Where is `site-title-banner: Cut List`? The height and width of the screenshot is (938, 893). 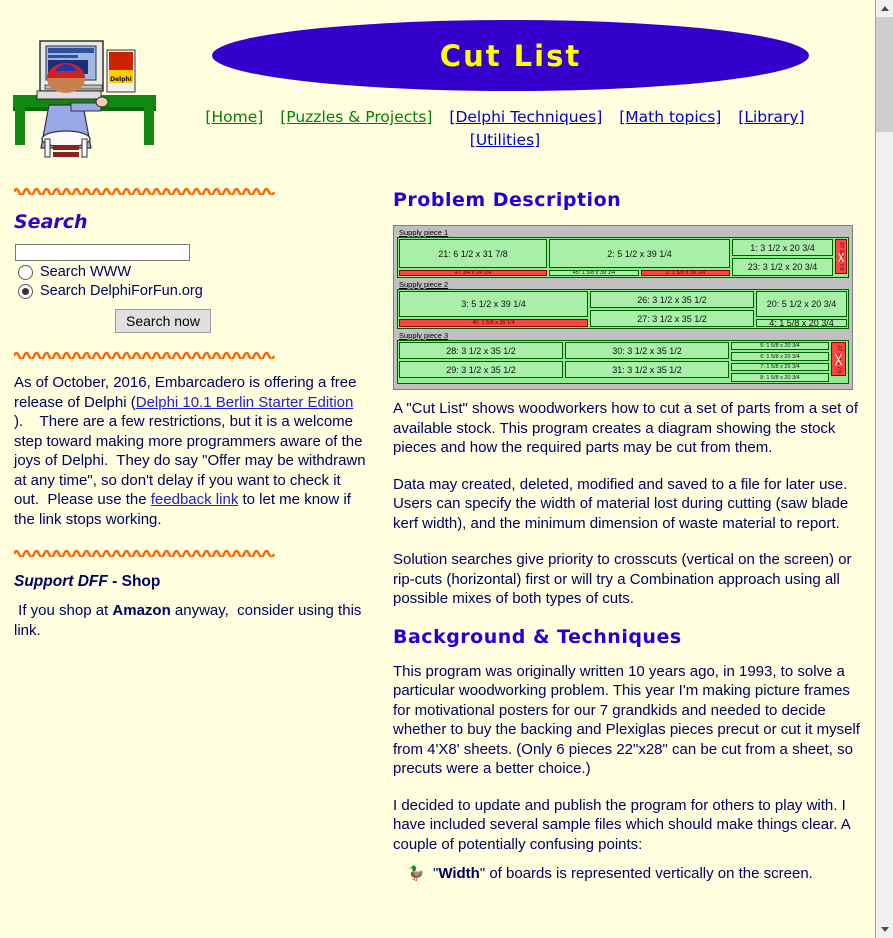
site-title-banner: Cut List is located at coordinates (510, 55).